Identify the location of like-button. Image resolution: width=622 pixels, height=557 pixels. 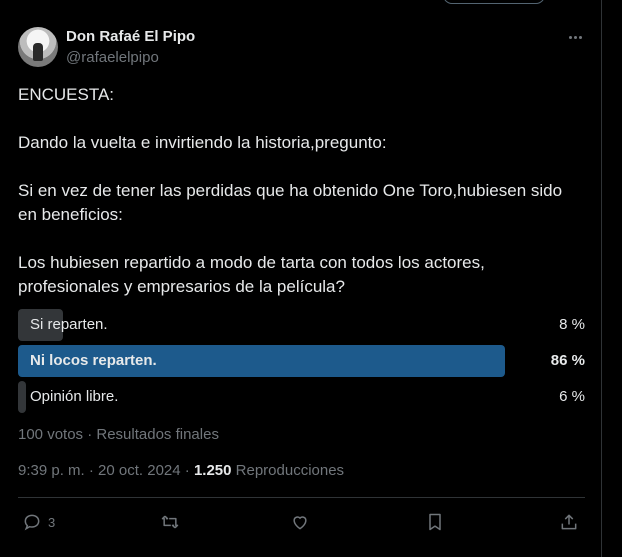
(300, 522).